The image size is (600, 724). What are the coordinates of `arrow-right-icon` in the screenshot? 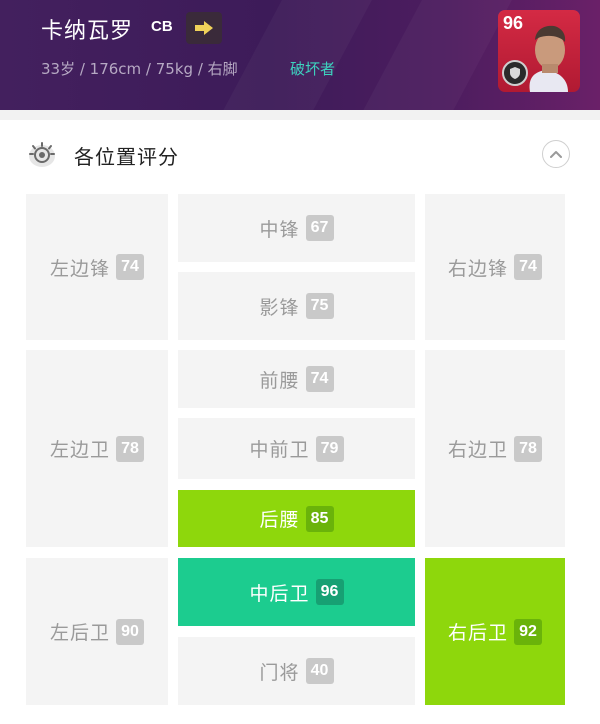 It's located at (204, 28).